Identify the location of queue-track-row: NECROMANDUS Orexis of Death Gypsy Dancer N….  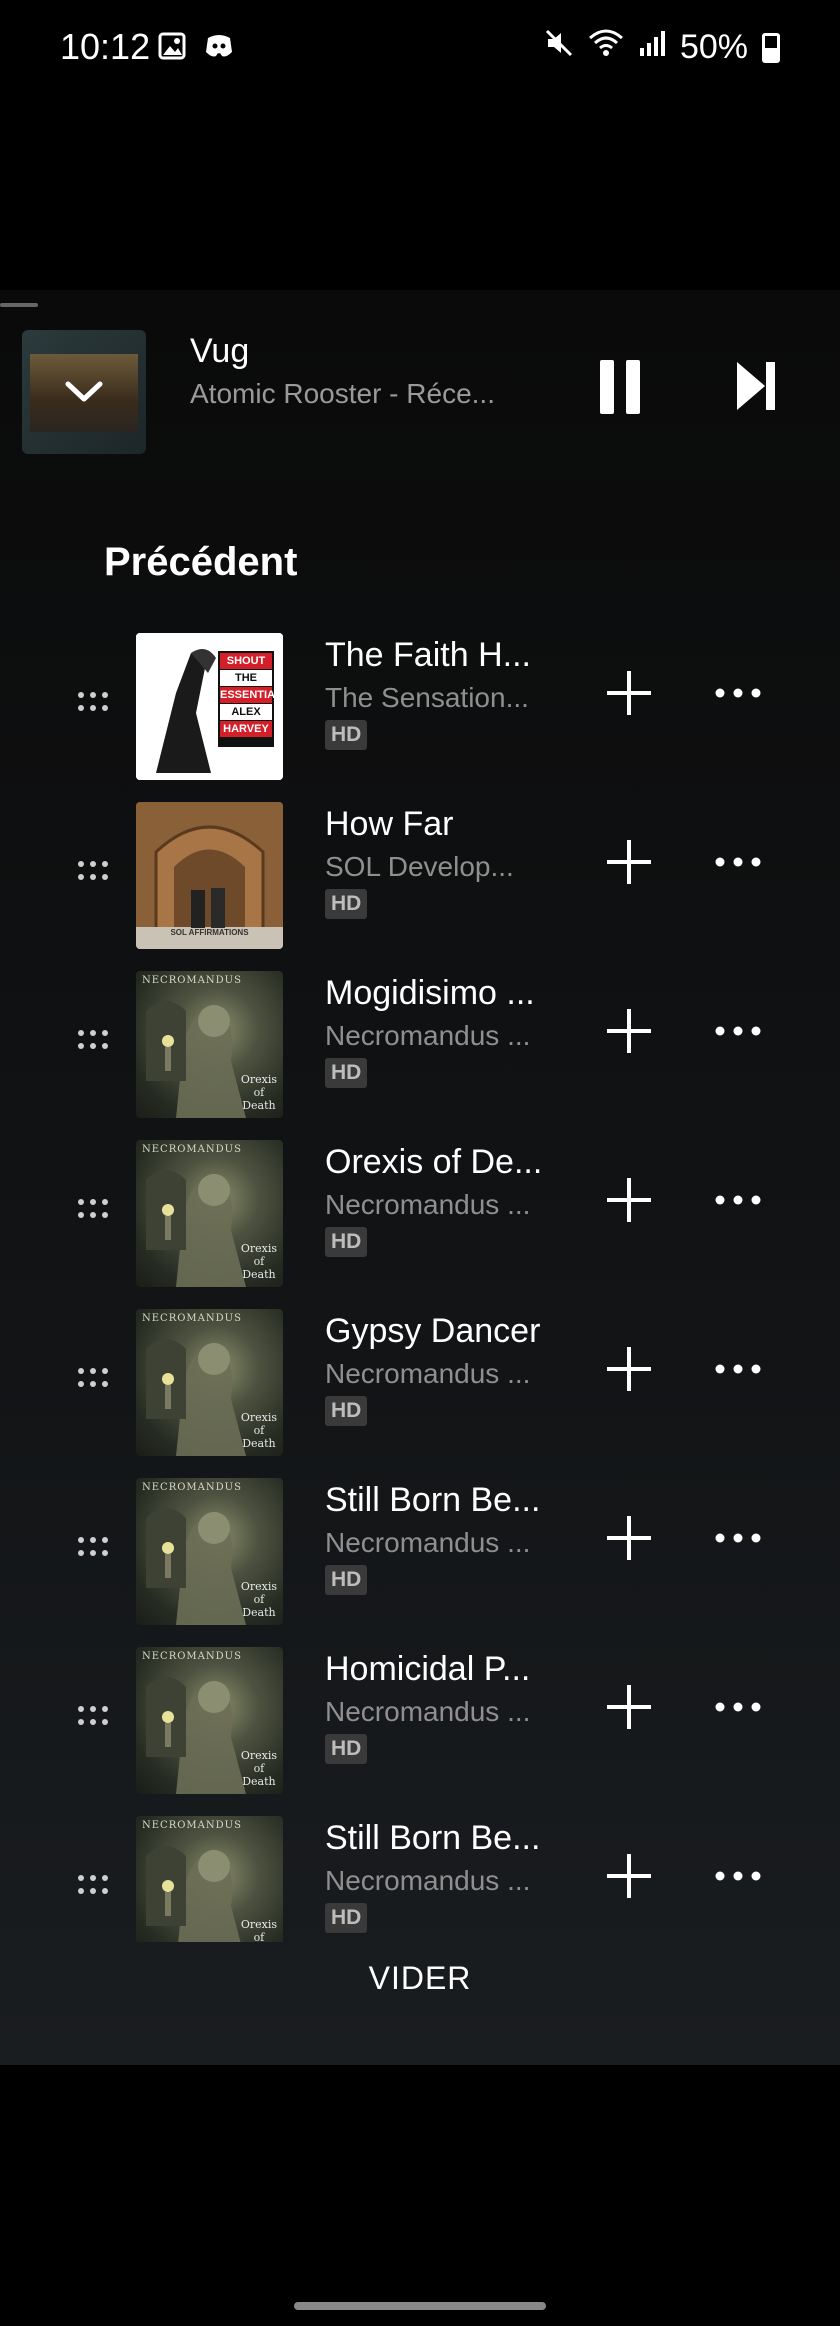
(420, 1390).